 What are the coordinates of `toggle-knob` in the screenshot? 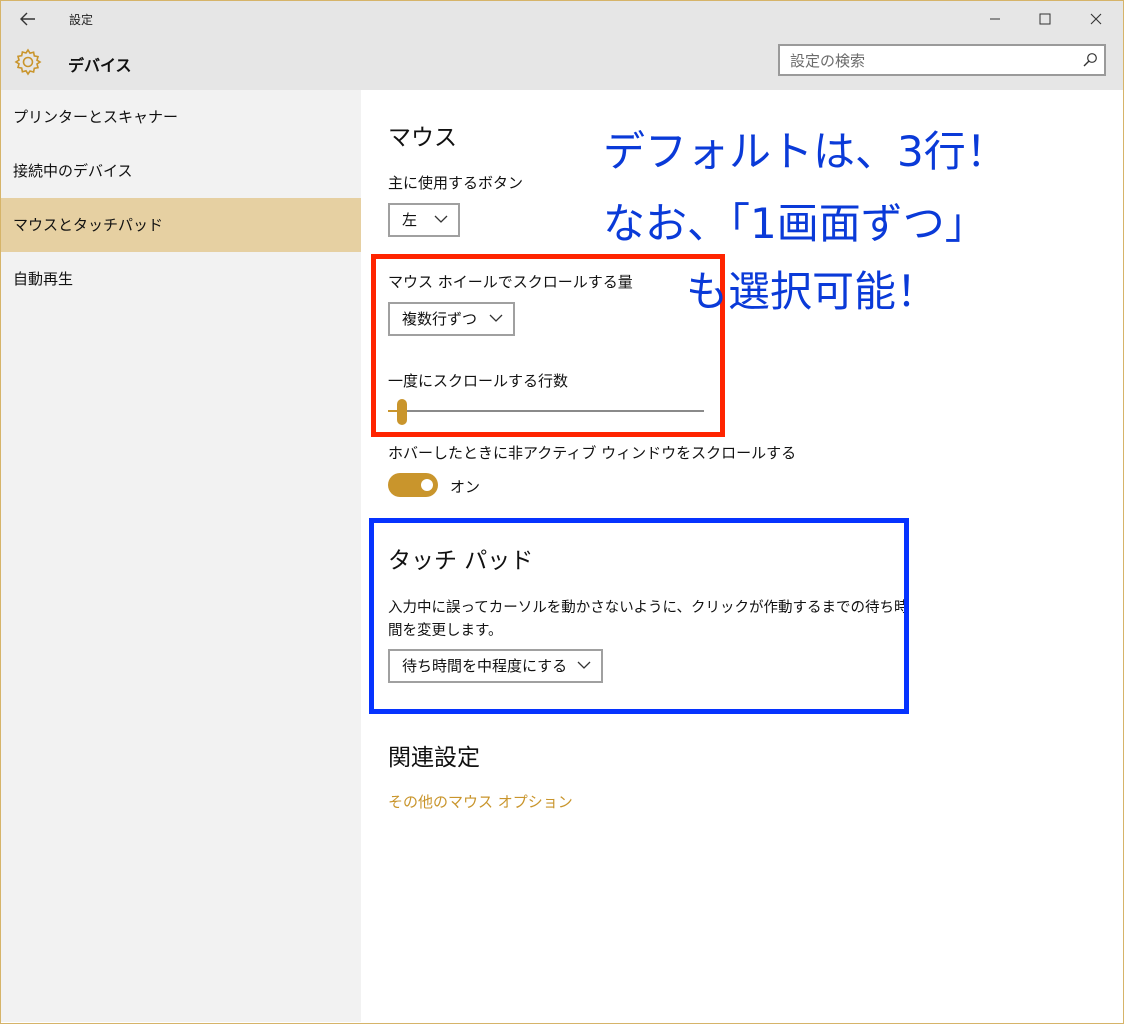 It's located at (427, 485).